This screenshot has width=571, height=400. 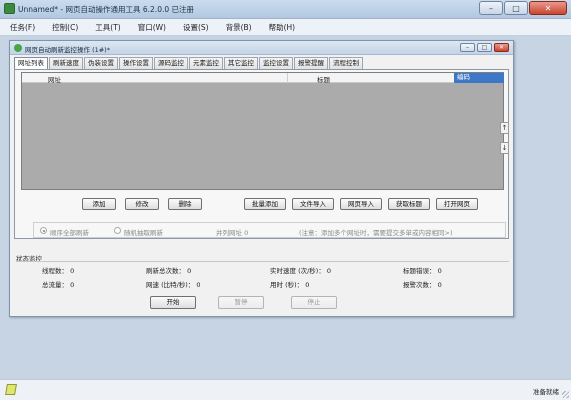 What do you see at coordinates (152, 27) in the screenshot?
I see `menu-window: 窗口(W)` at bounding box center [152, 27].